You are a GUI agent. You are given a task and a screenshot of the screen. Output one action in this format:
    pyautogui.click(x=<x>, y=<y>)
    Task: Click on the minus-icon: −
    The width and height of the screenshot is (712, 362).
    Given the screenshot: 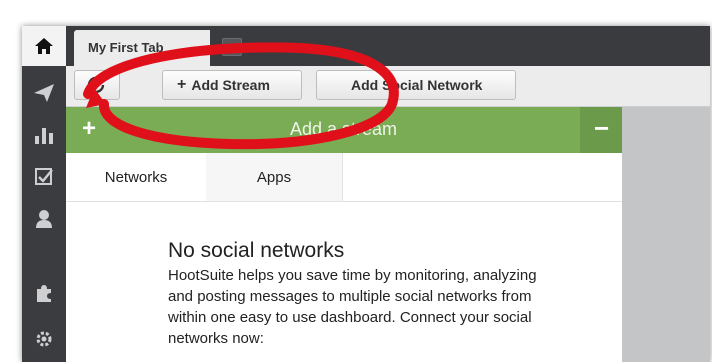 What is the action you would take?
    pyautogui.click(x=602, y=128)
    